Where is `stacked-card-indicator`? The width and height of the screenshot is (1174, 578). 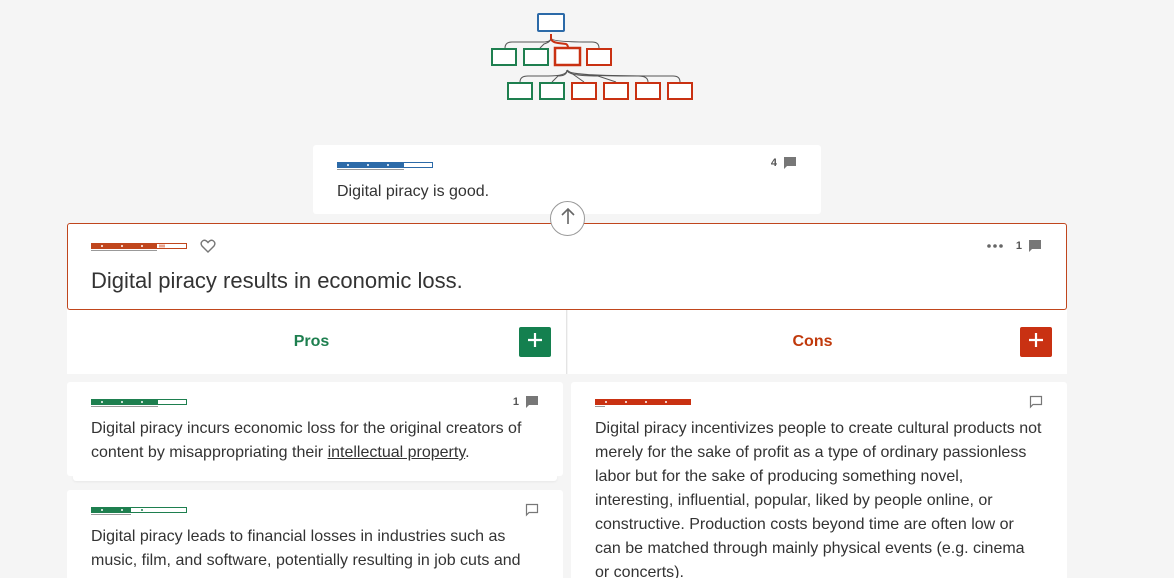
stacked-card-indicator is located at coordinates (315, 478).